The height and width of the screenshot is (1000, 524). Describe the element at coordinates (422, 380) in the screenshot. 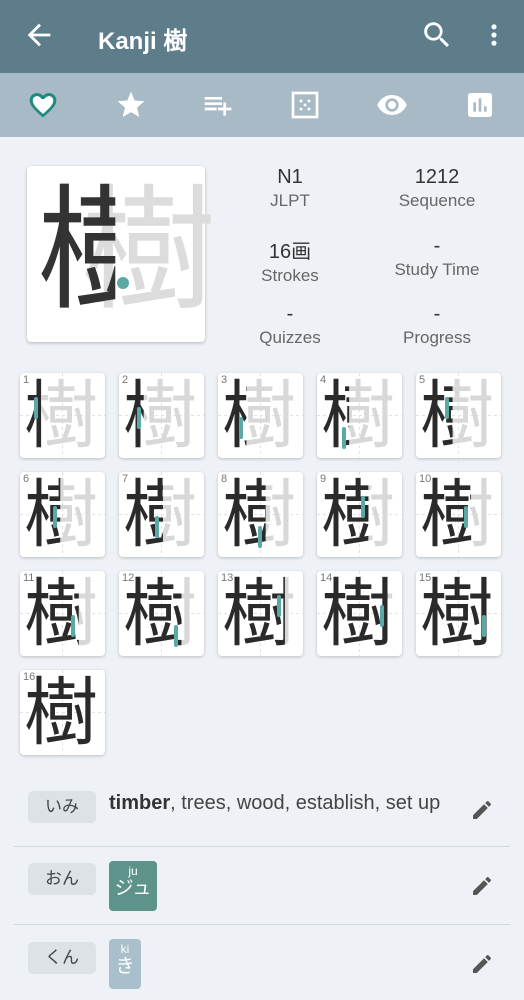

I see `stroke-number: 5` at that location.